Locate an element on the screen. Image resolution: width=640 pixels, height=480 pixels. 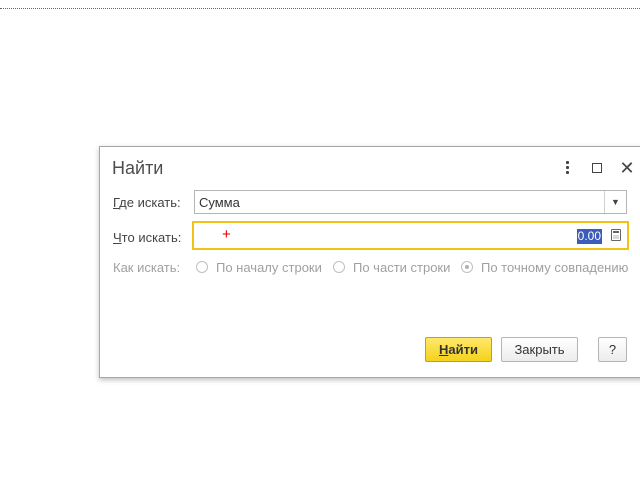
maximize-icon is located at coordinates (597, 168).